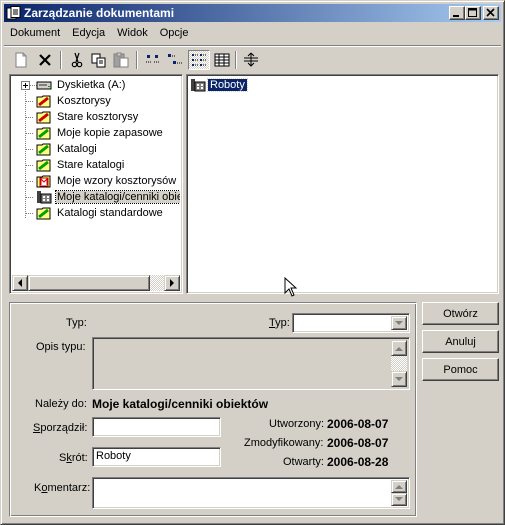 Image resolution: width=505 pixels, height=525 pixels. I want to click on scroll-thumb, so click(89, 283).